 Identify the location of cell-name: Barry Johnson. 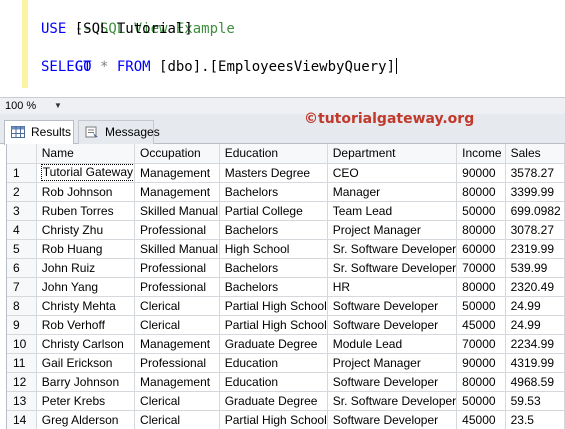
(86, 382).